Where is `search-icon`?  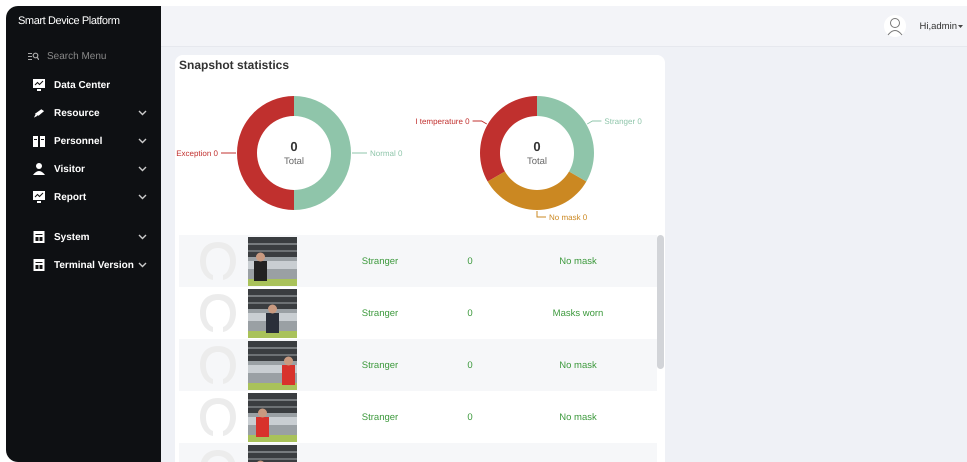
search-icon is located at coordinates (33, 56).